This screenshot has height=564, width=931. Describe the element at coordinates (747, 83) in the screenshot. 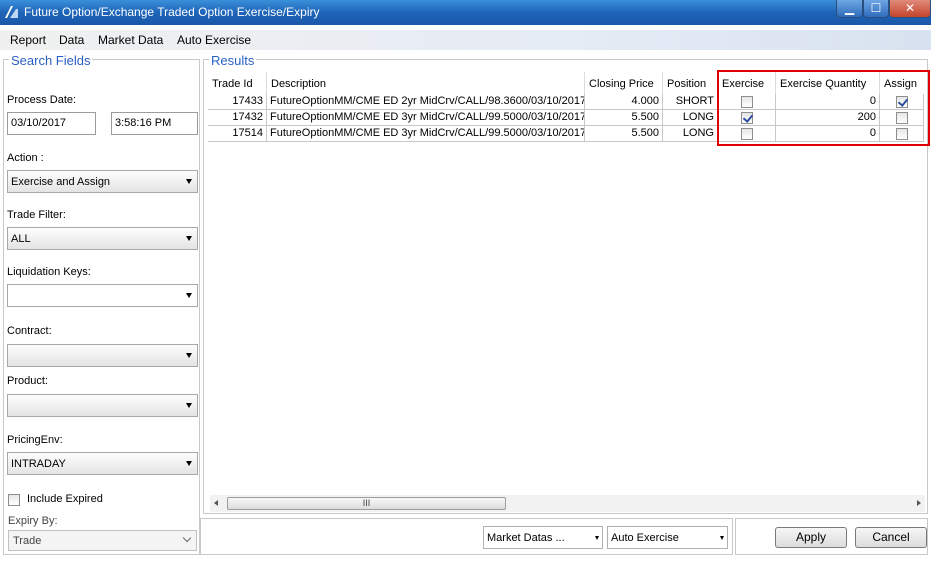

I see `column-header-exercise: Exercise` at that location.